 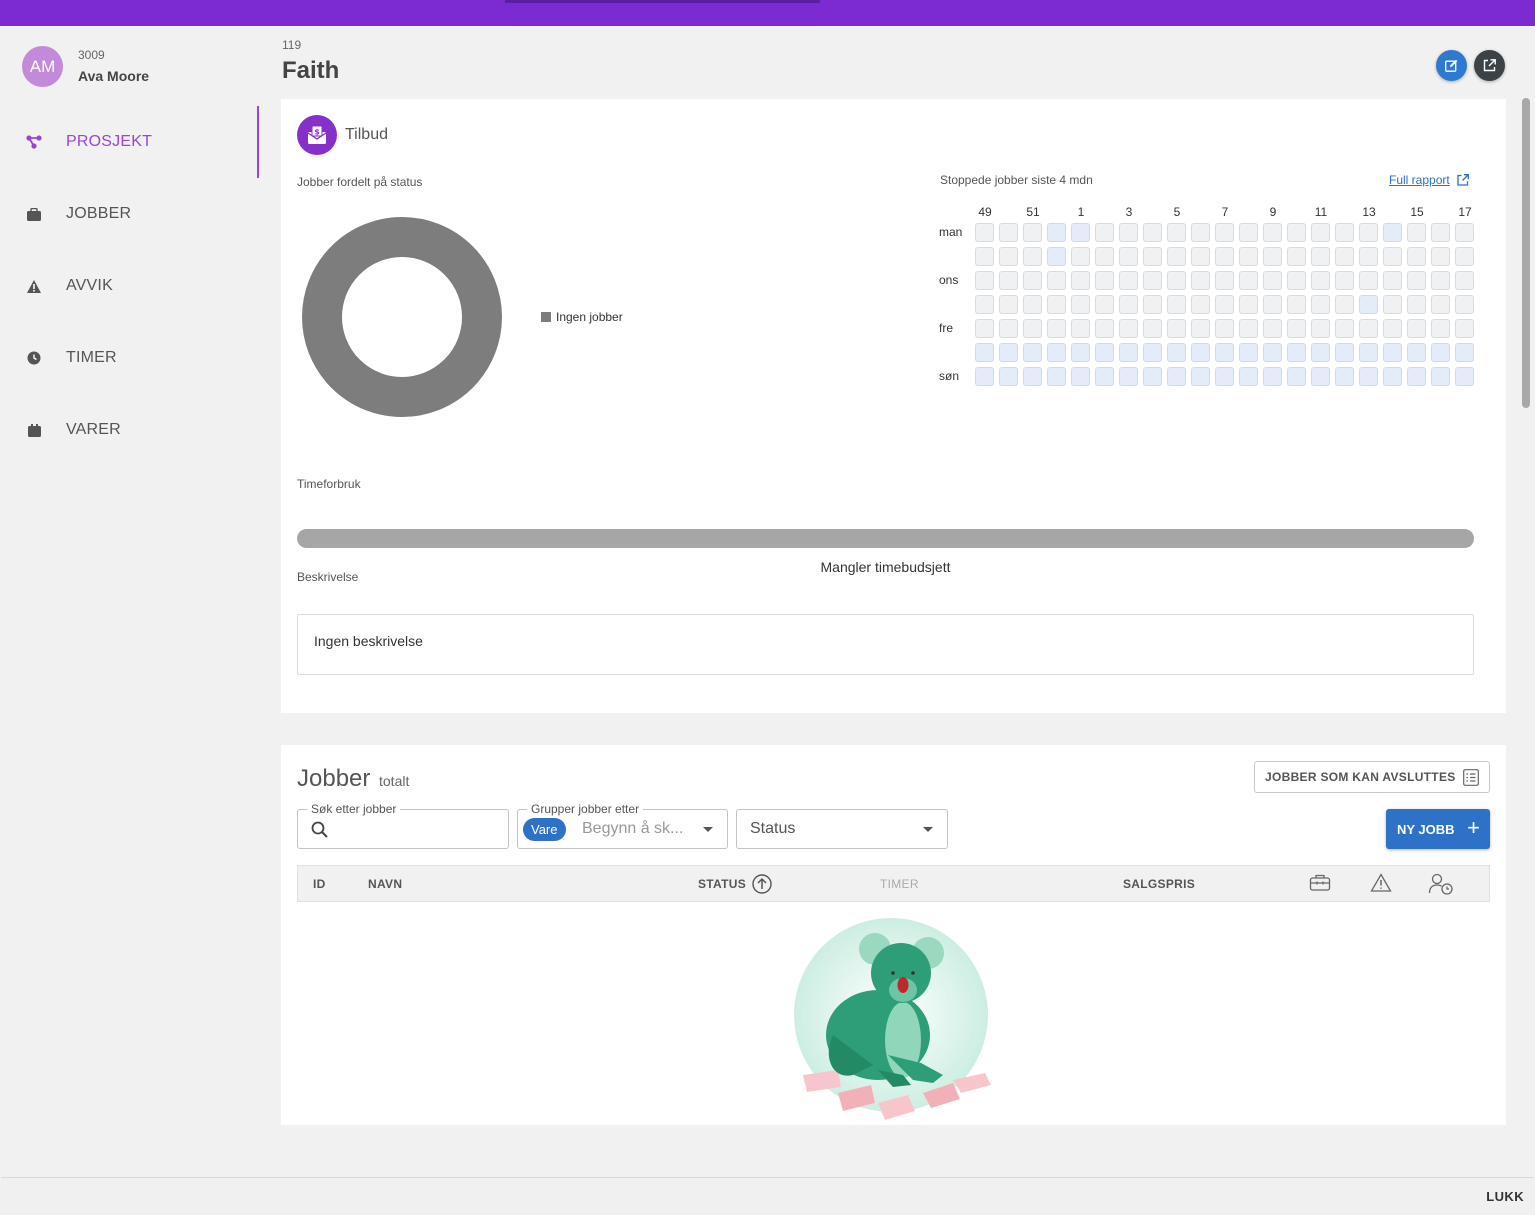 What do you see at coordinates (1505, 1196) in the screenshot?
I see `close-button: LUKK` at bounding box center [1505, 1196].